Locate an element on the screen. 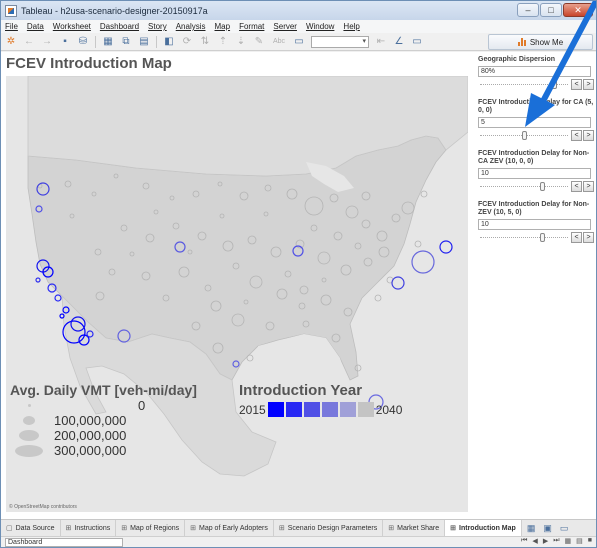  sort-ascending-icon: ⇡ is located at coordinates (223, 42).